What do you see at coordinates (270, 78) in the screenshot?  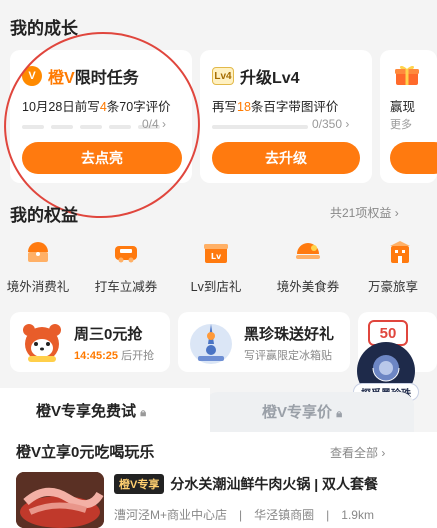 I see `level-card-title: 升级Lv4` at bounding box center [270, 78].